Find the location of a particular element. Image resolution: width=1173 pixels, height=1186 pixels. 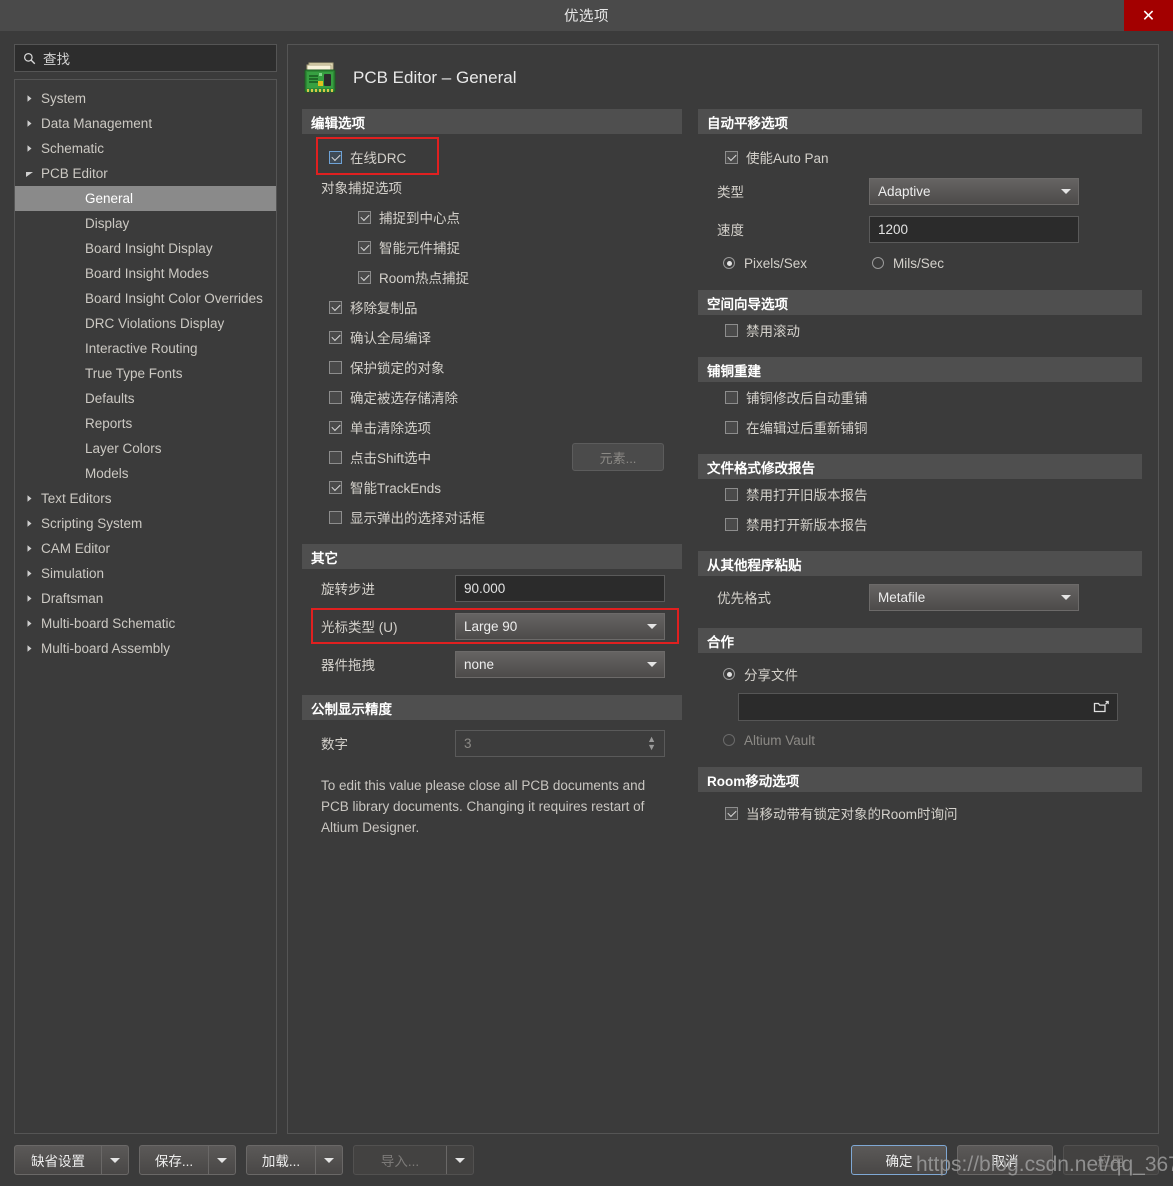

component-drag-label: 器件拖拽 is located at coordinates (348, 665).